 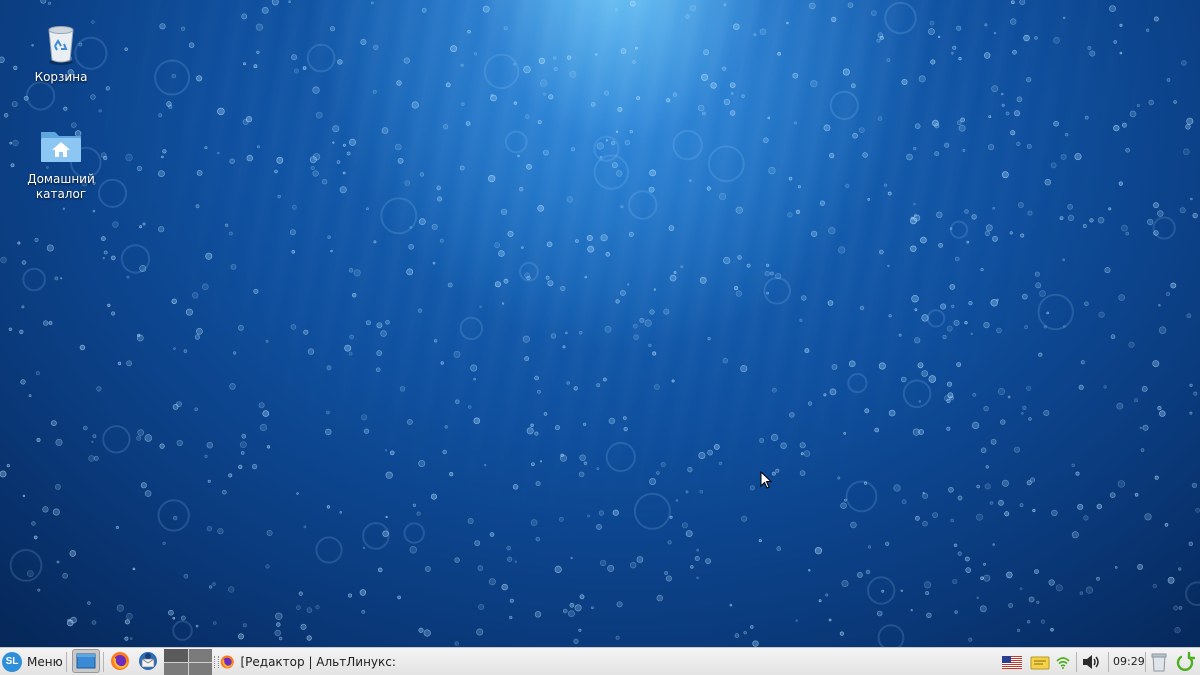 What do you see at coordinates (61, 147) in the screenshot?
I see `home-folder-icon` at bounding box center [61, 147].